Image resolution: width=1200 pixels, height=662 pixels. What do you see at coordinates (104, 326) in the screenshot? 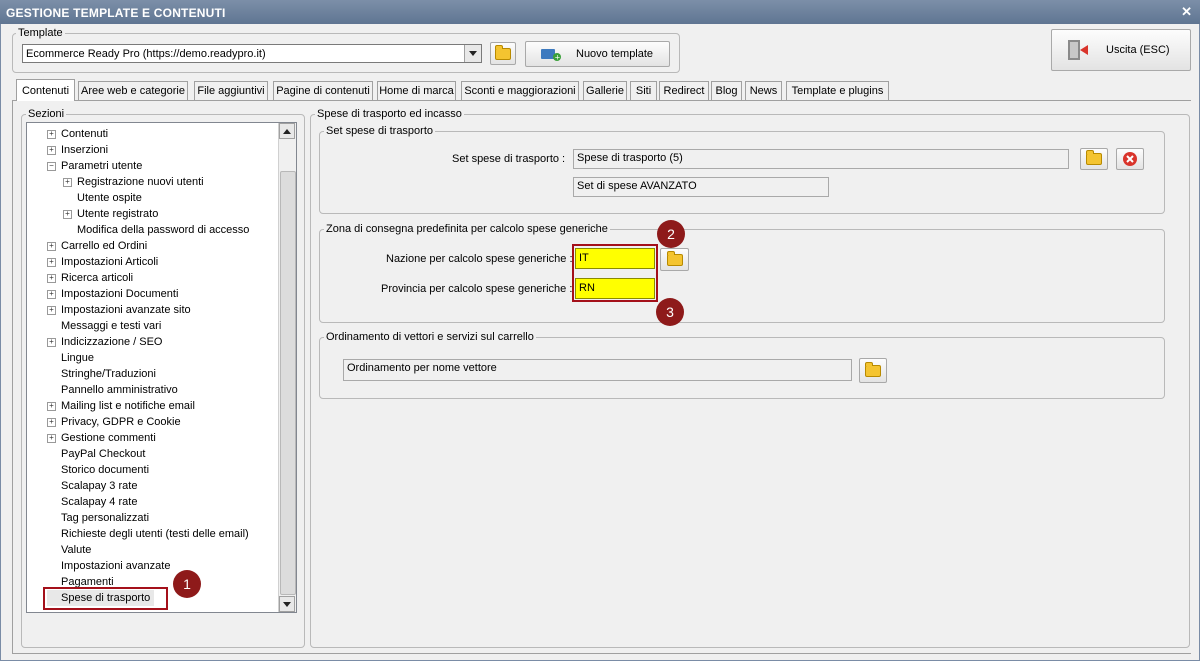
I see `tree-item-messaggi: Messaggi e testi vari` at bounding box center [104, 326].